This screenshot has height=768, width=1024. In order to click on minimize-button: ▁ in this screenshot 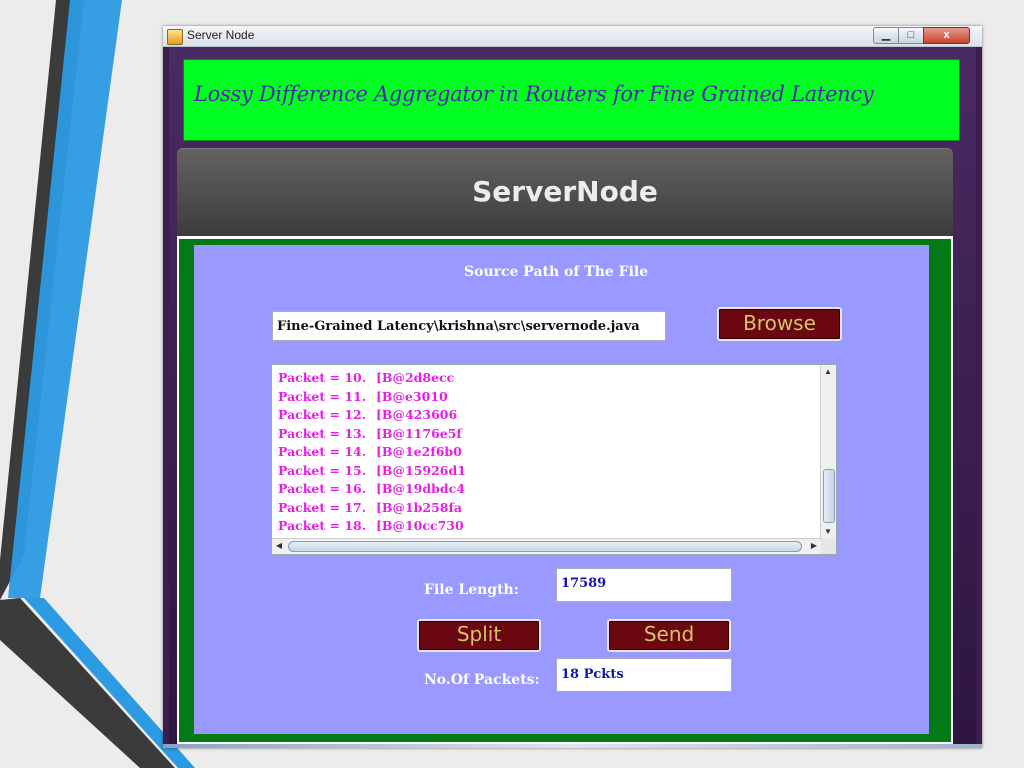, I will do `click(886, 35)`.